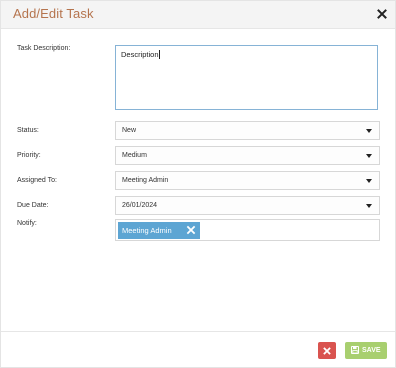 The width and height of the screenshot is (396, 368). Describe the element at coordinates (247, 180) in the screenshot. I see `assigned-to-select: Meeting Admin` at that location.